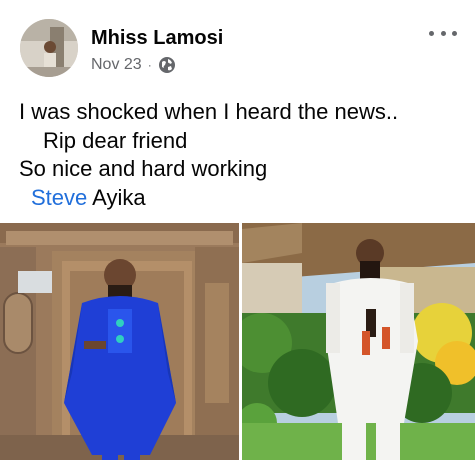  Describe the element at coordinates (119, 197) in the screenshot. I see `mention-surname: Ayika` at that location.